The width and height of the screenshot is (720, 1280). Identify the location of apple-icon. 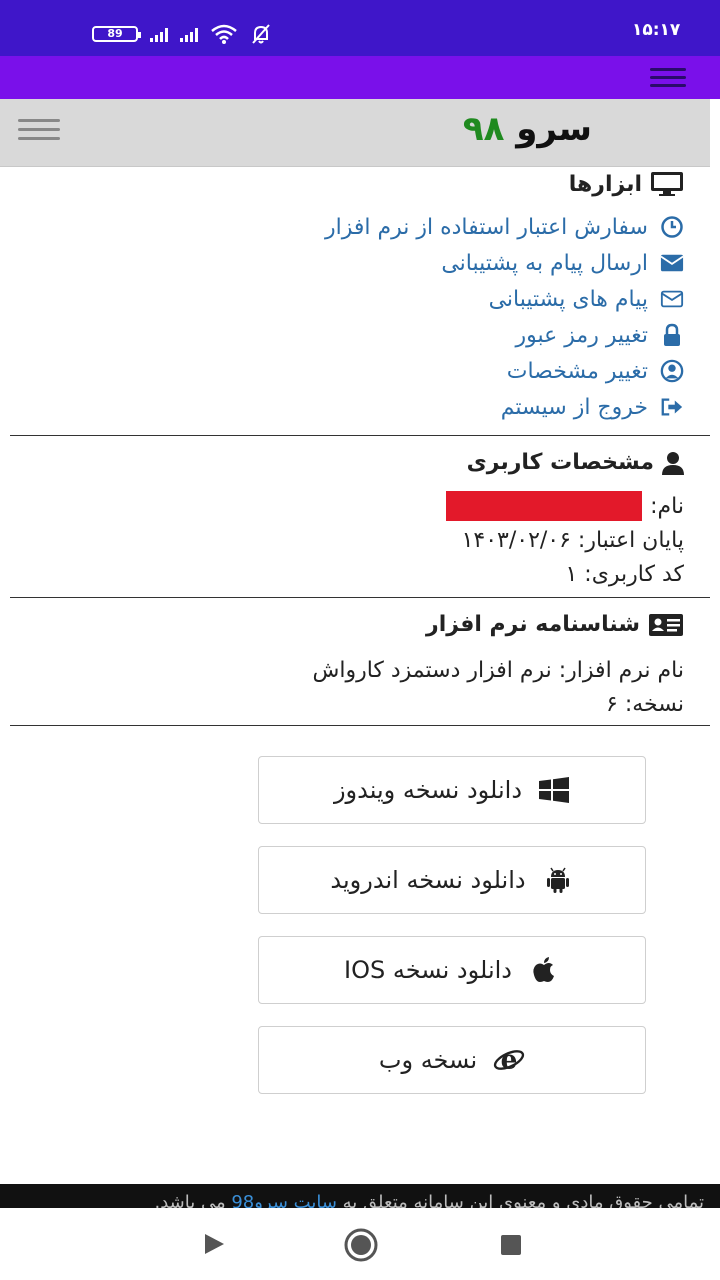
(544, 970).